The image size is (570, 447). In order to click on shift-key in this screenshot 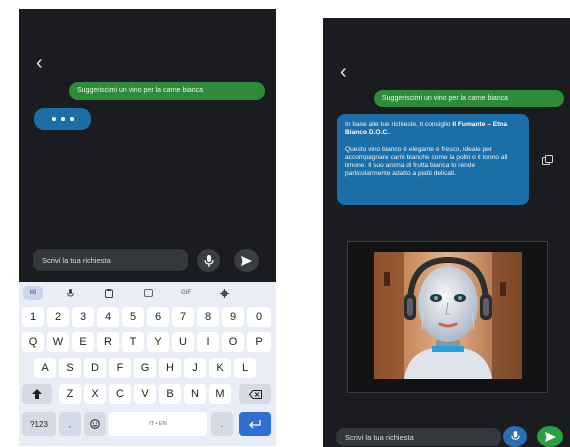, I will do `click(37, 394)`.